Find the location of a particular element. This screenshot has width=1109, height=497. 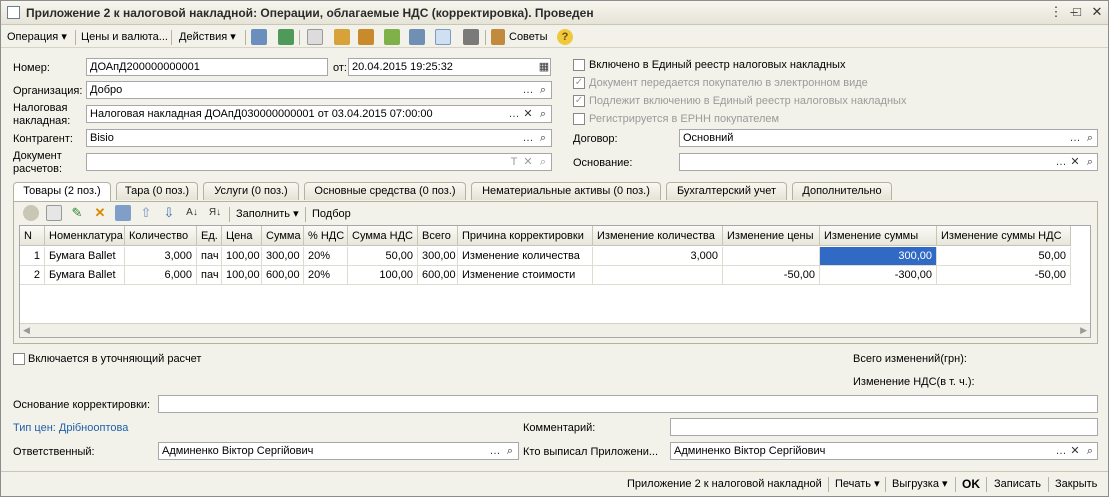

ok-button: OK is located at coordinates (971, 484).